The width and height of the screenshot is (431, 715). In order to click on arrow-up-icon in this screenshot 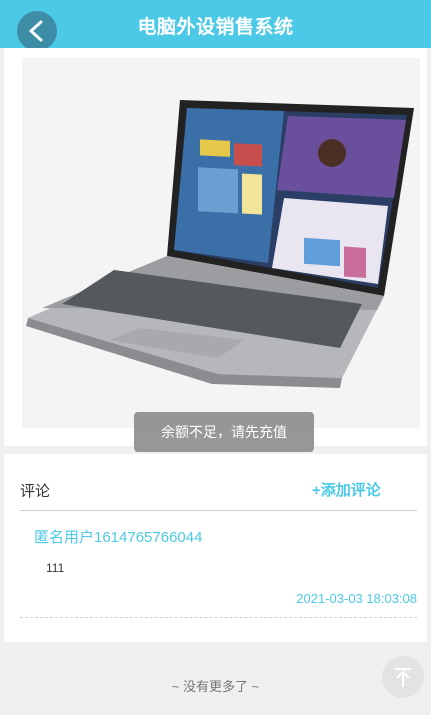, I will do `click(403, 677)`.